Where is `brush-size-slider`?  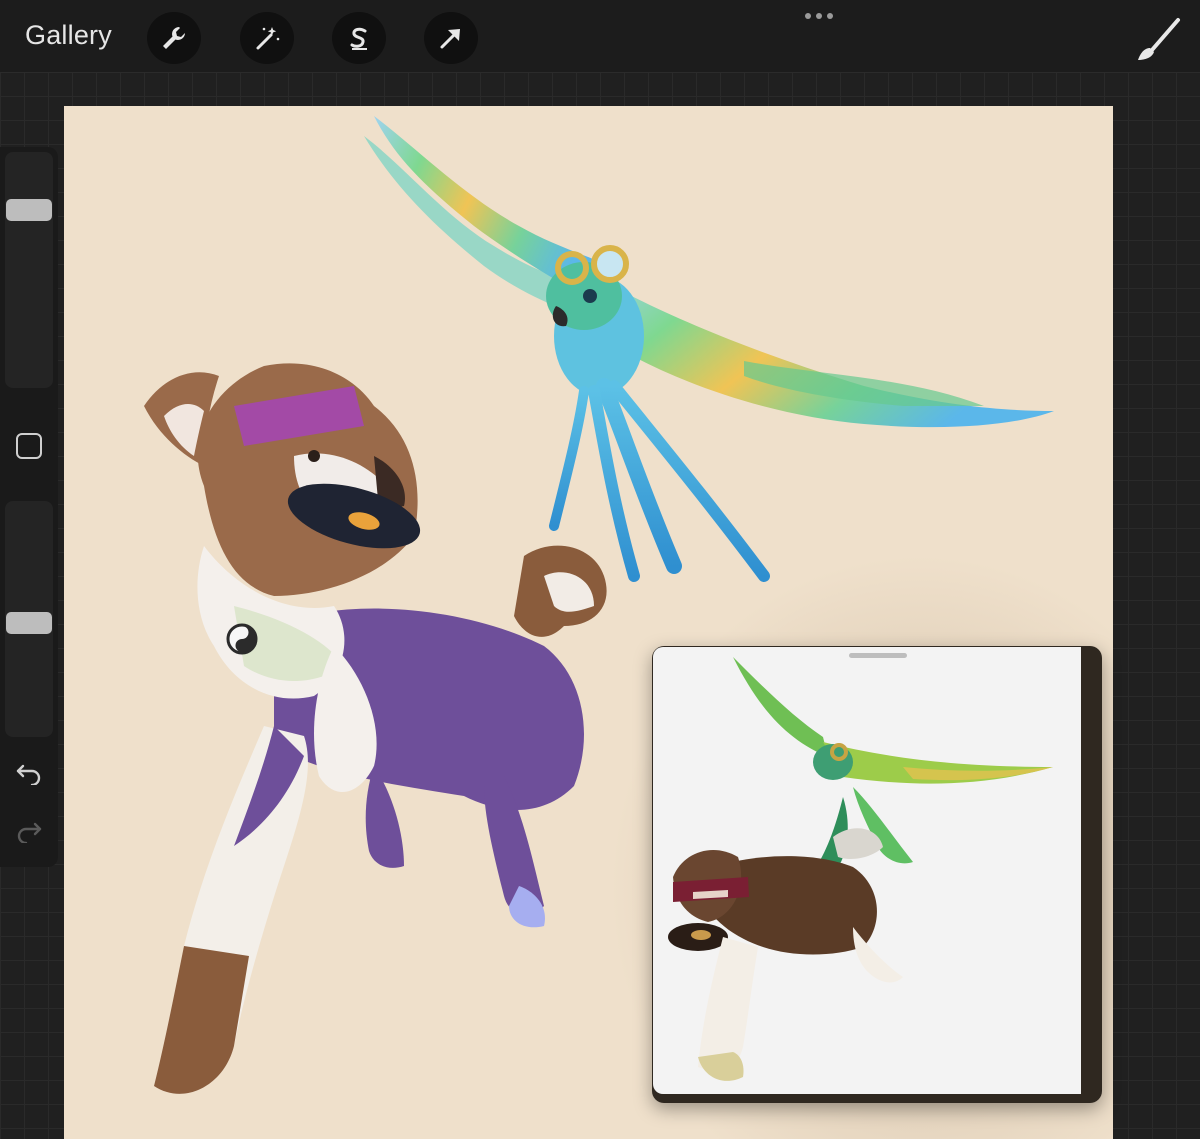 brush-size-slider is located at coordinates (29, 270).